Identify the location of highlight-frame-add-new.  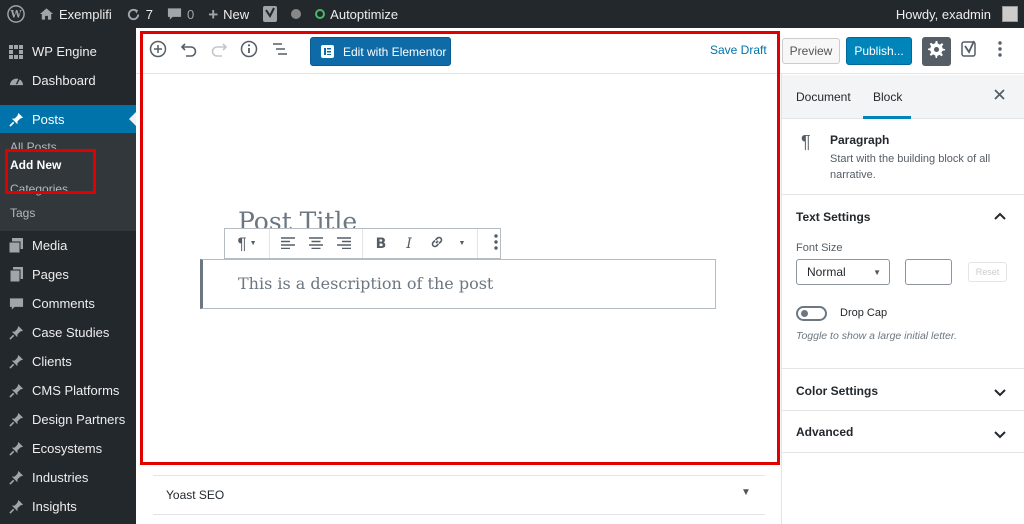
(50, 171).